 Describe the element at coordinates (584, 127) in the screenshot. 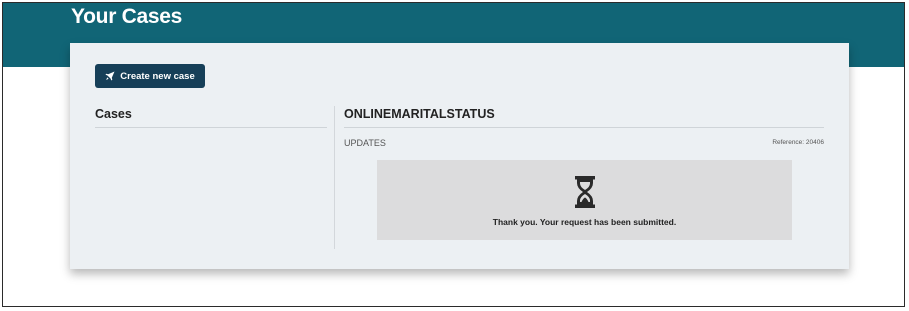

I see `case-divider` at that location.